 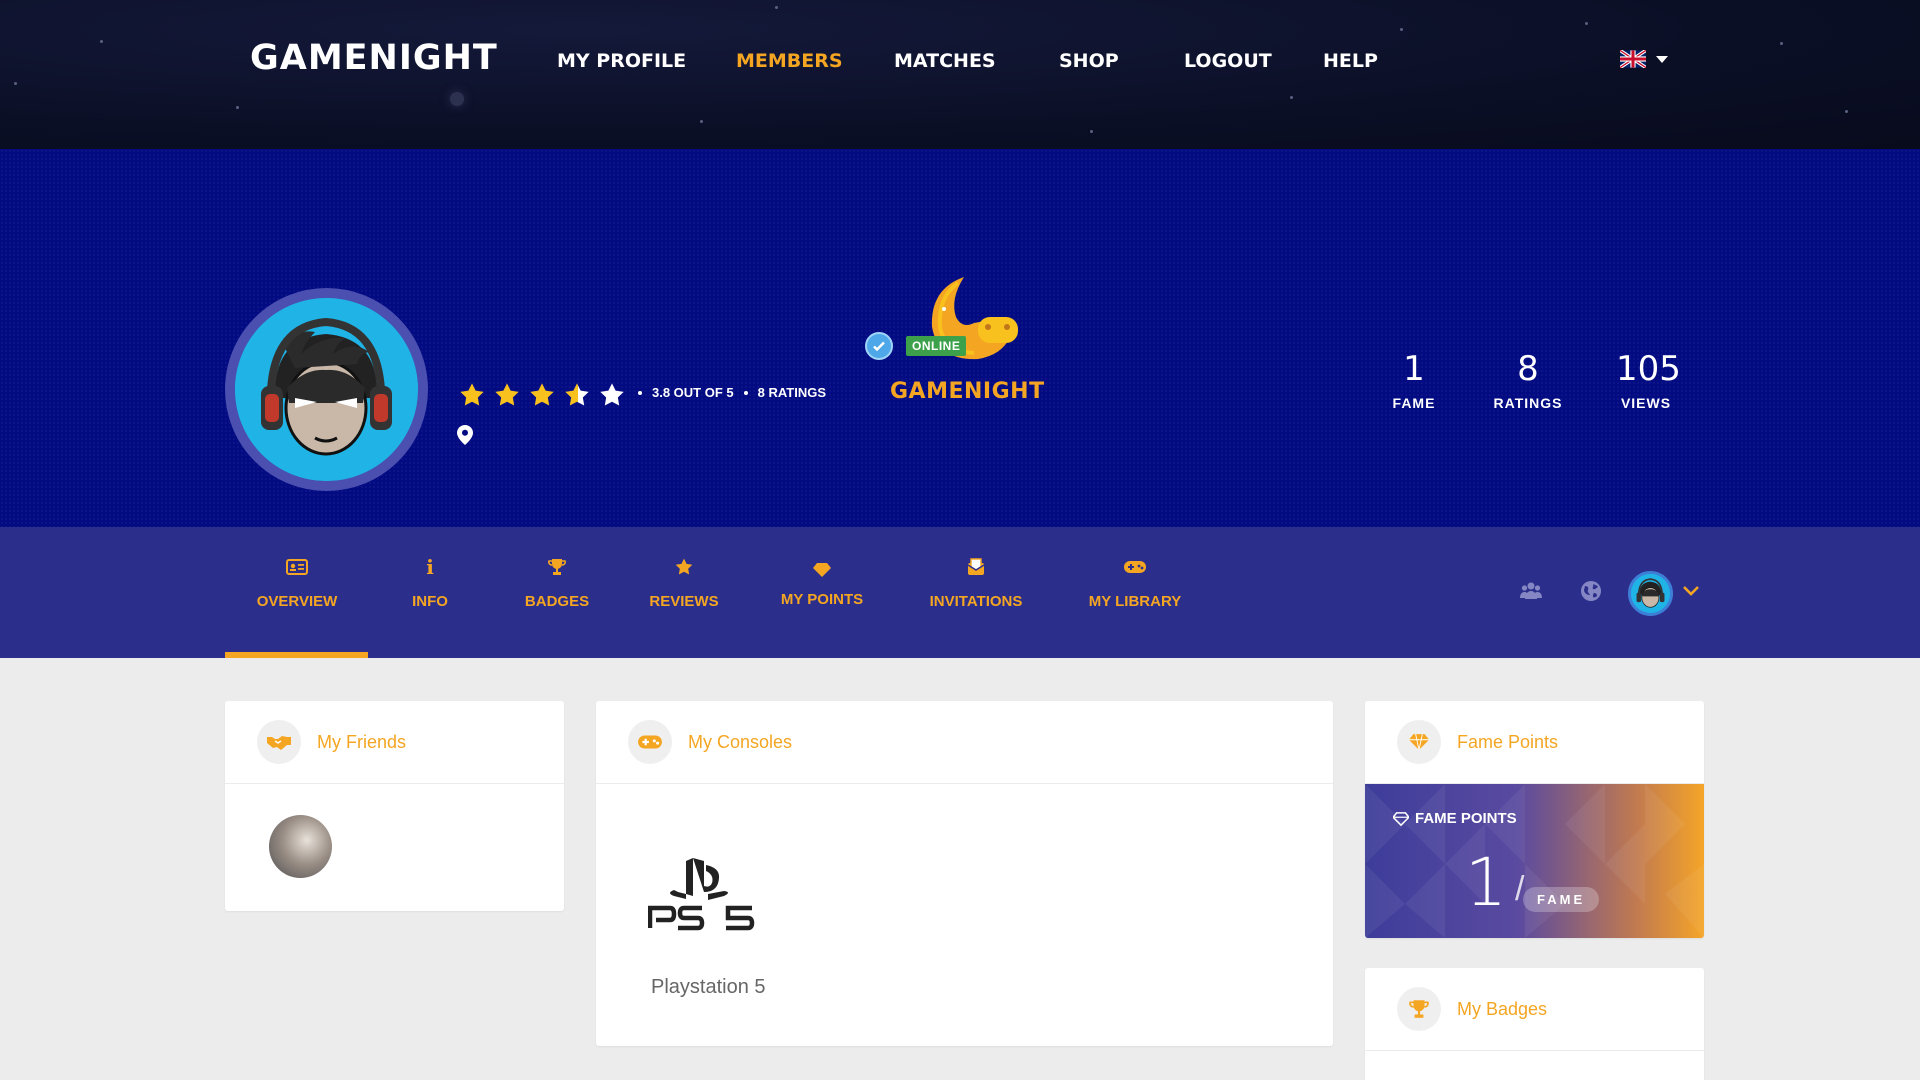 What do you see at coordinates (976, 582) in the screenshot?
I see `tab-invitations: INVITATIONS` at bounding box center [976, 582].